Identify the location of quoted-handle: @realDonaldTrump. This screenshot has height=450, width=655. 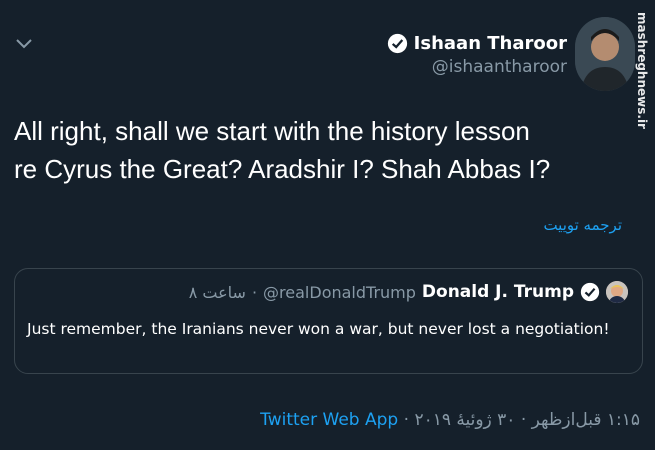
(339, 292).